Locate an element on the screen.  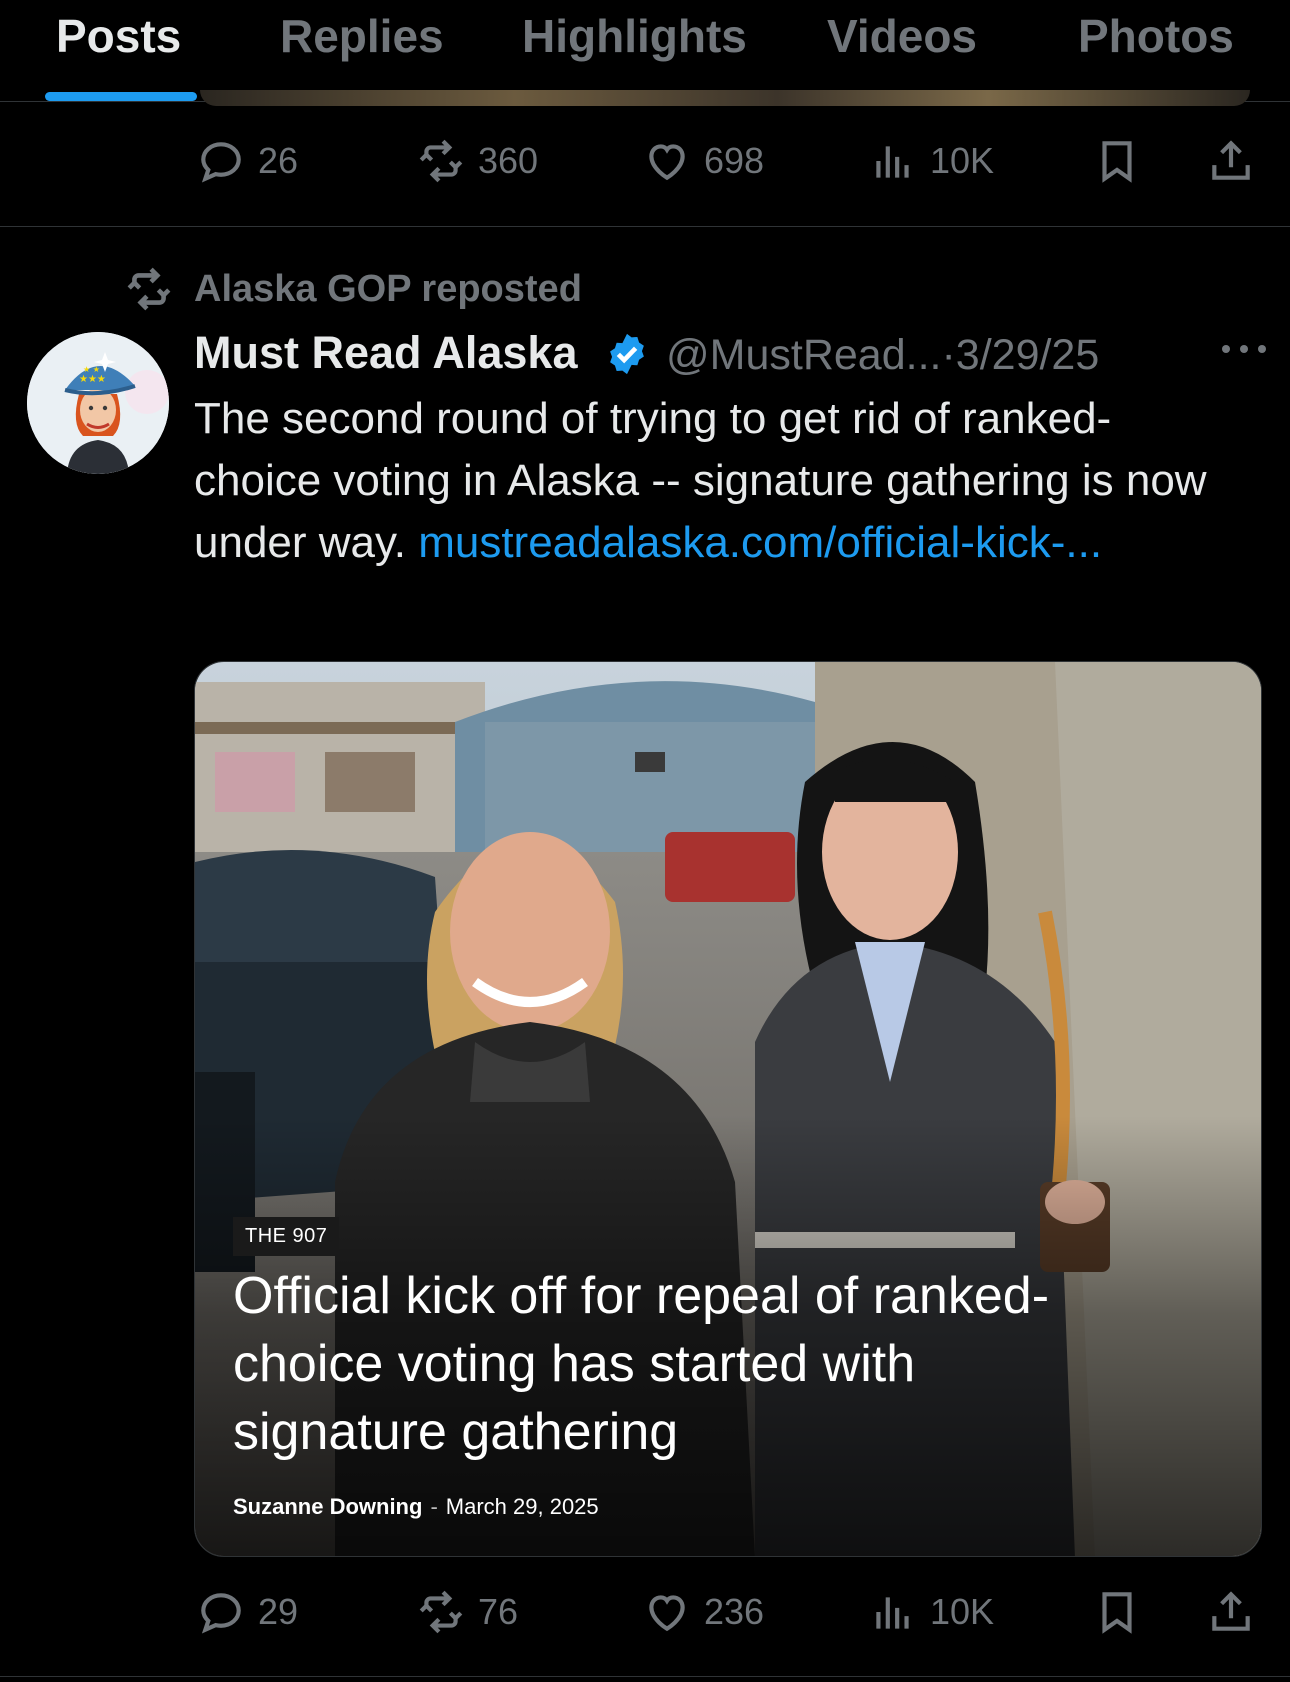
post-date: 3/29/25 is located at coordinates (1027, 355).